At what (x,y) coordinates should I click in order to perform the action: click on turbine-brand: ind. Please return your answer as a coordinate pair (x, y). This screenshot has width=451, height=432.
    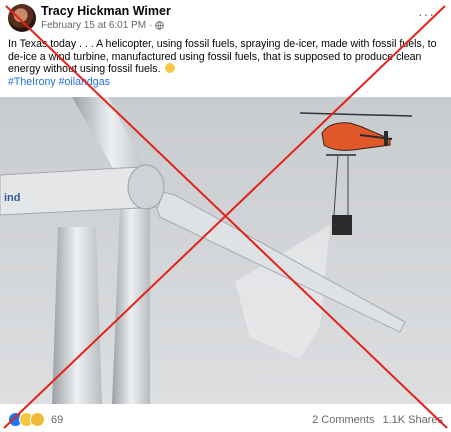
    Looking at the image, I should click on (12, 198).